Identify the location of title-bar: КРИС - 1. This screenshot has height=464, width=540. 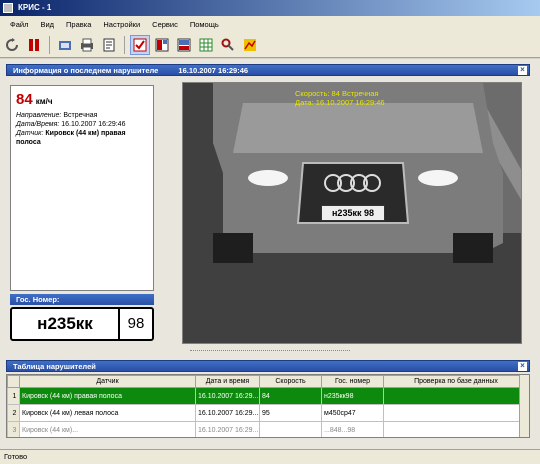
(270, 8).